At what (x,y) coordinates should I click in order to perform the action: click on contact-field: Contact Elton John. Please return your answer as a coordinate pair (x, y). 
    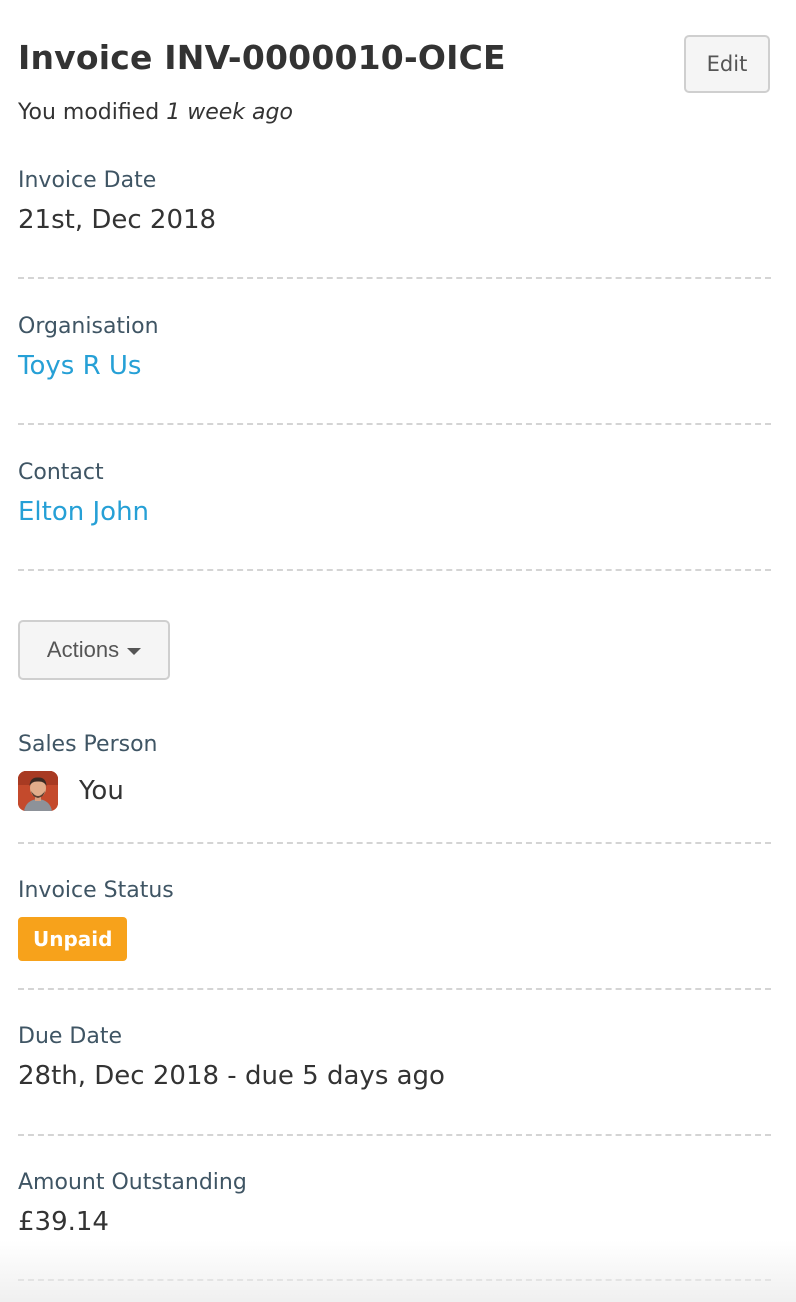
    Looking at the image, I should click on (394, 493).